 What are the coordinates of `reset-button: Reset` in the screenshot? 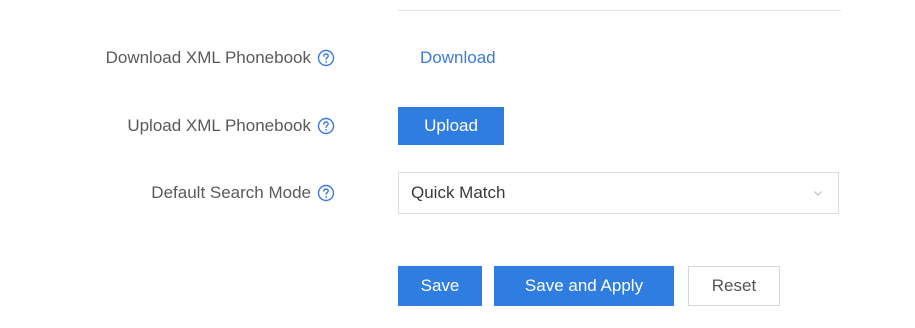 It's located at (734, 286).